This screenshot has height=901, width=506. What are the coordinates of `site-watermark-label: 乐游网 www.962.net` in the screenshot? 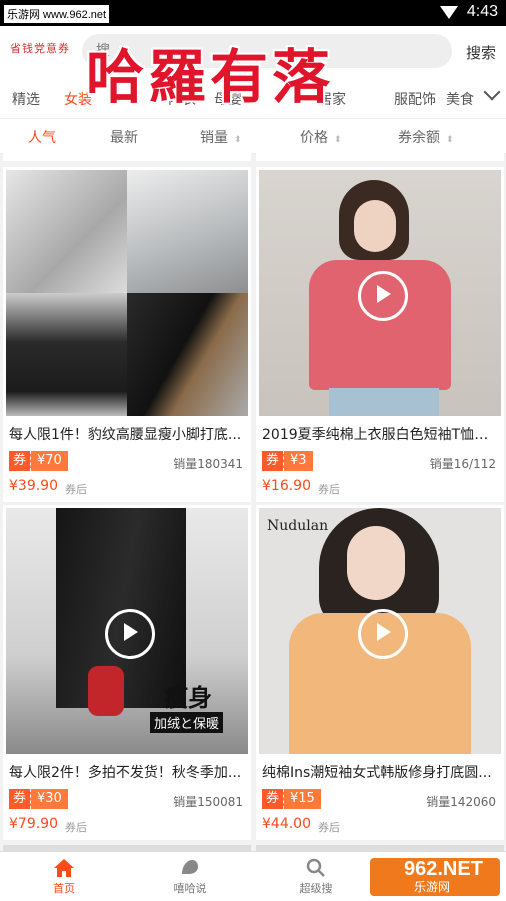 It's located at (57, 14).